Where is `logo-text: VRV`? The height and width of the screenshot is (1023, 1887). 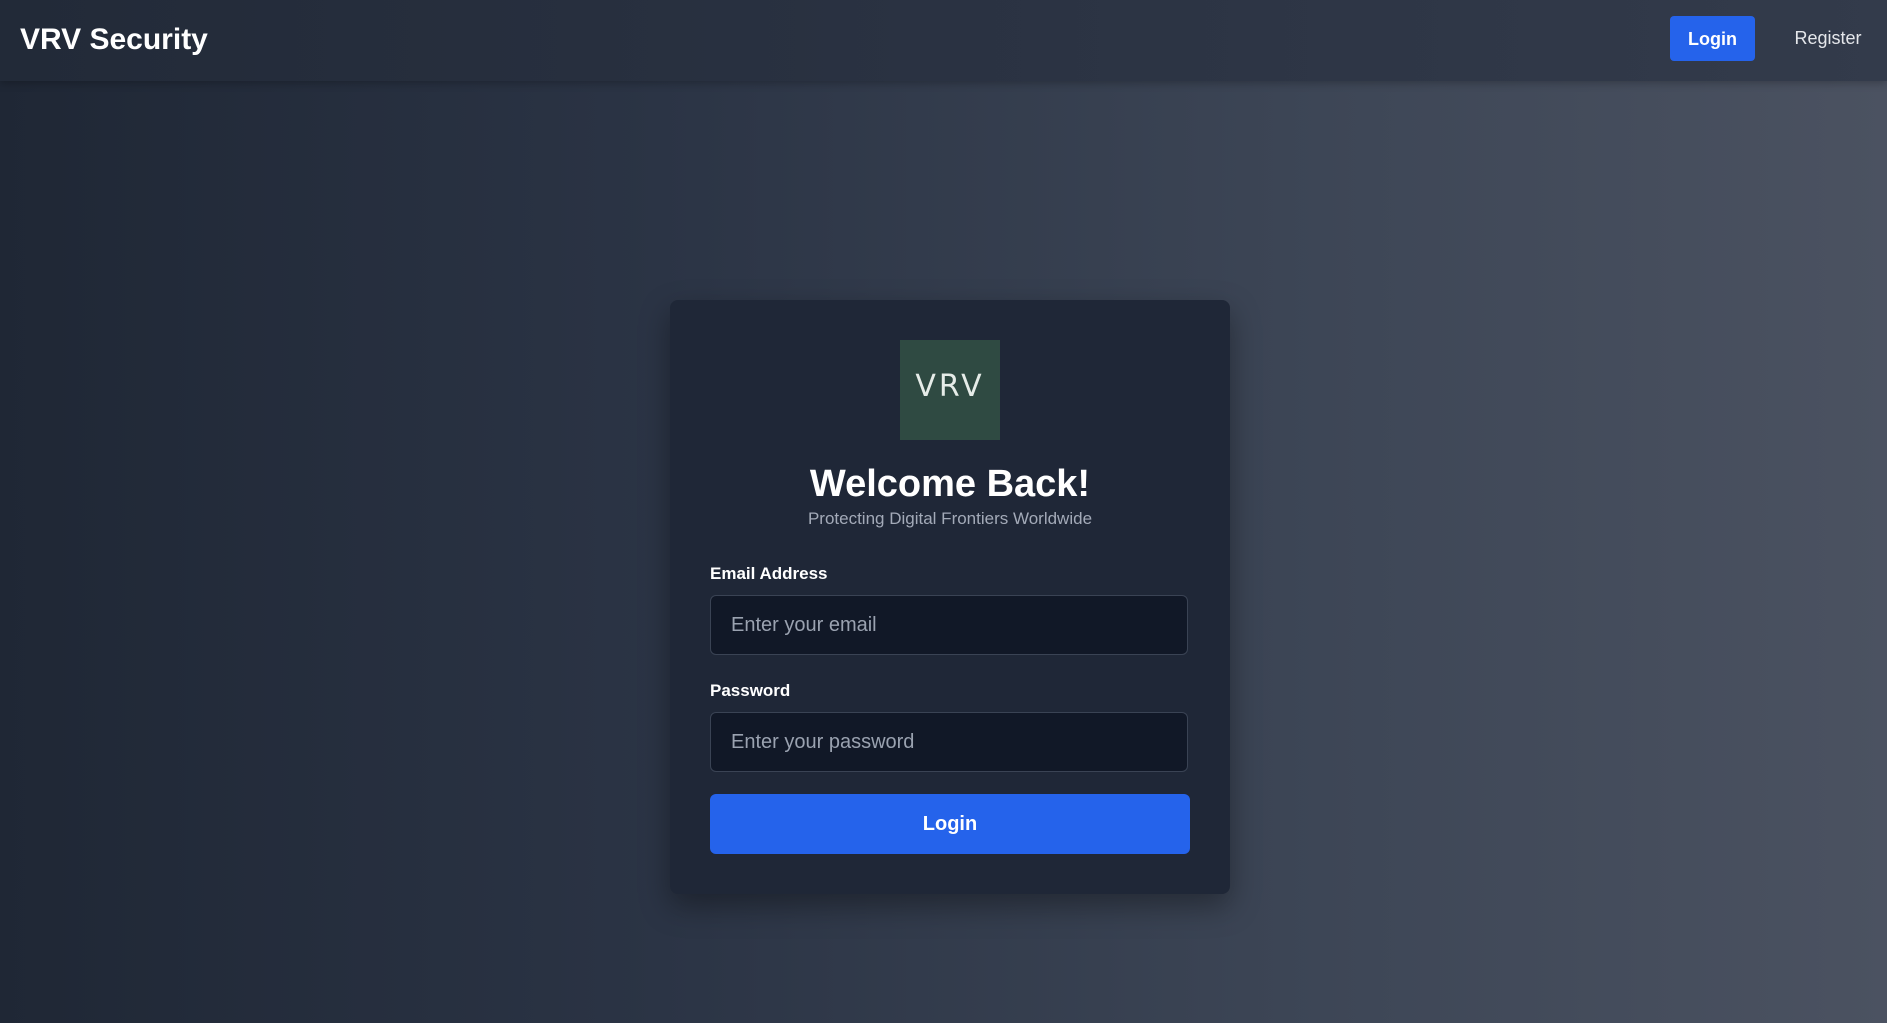
logo-text: VRV is located at coordinates (950, 386).